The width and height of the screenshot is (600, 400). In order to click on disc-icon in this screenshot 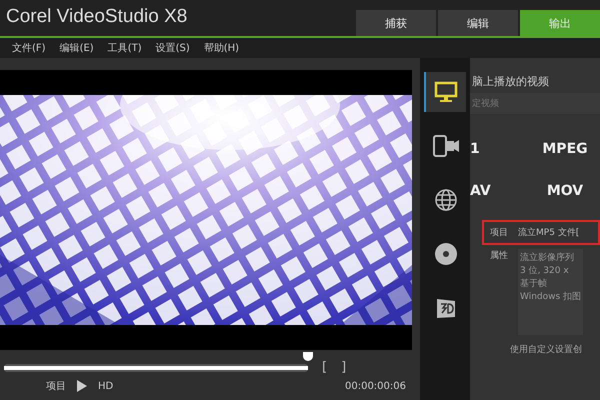, I will do `click(446, 254)`.